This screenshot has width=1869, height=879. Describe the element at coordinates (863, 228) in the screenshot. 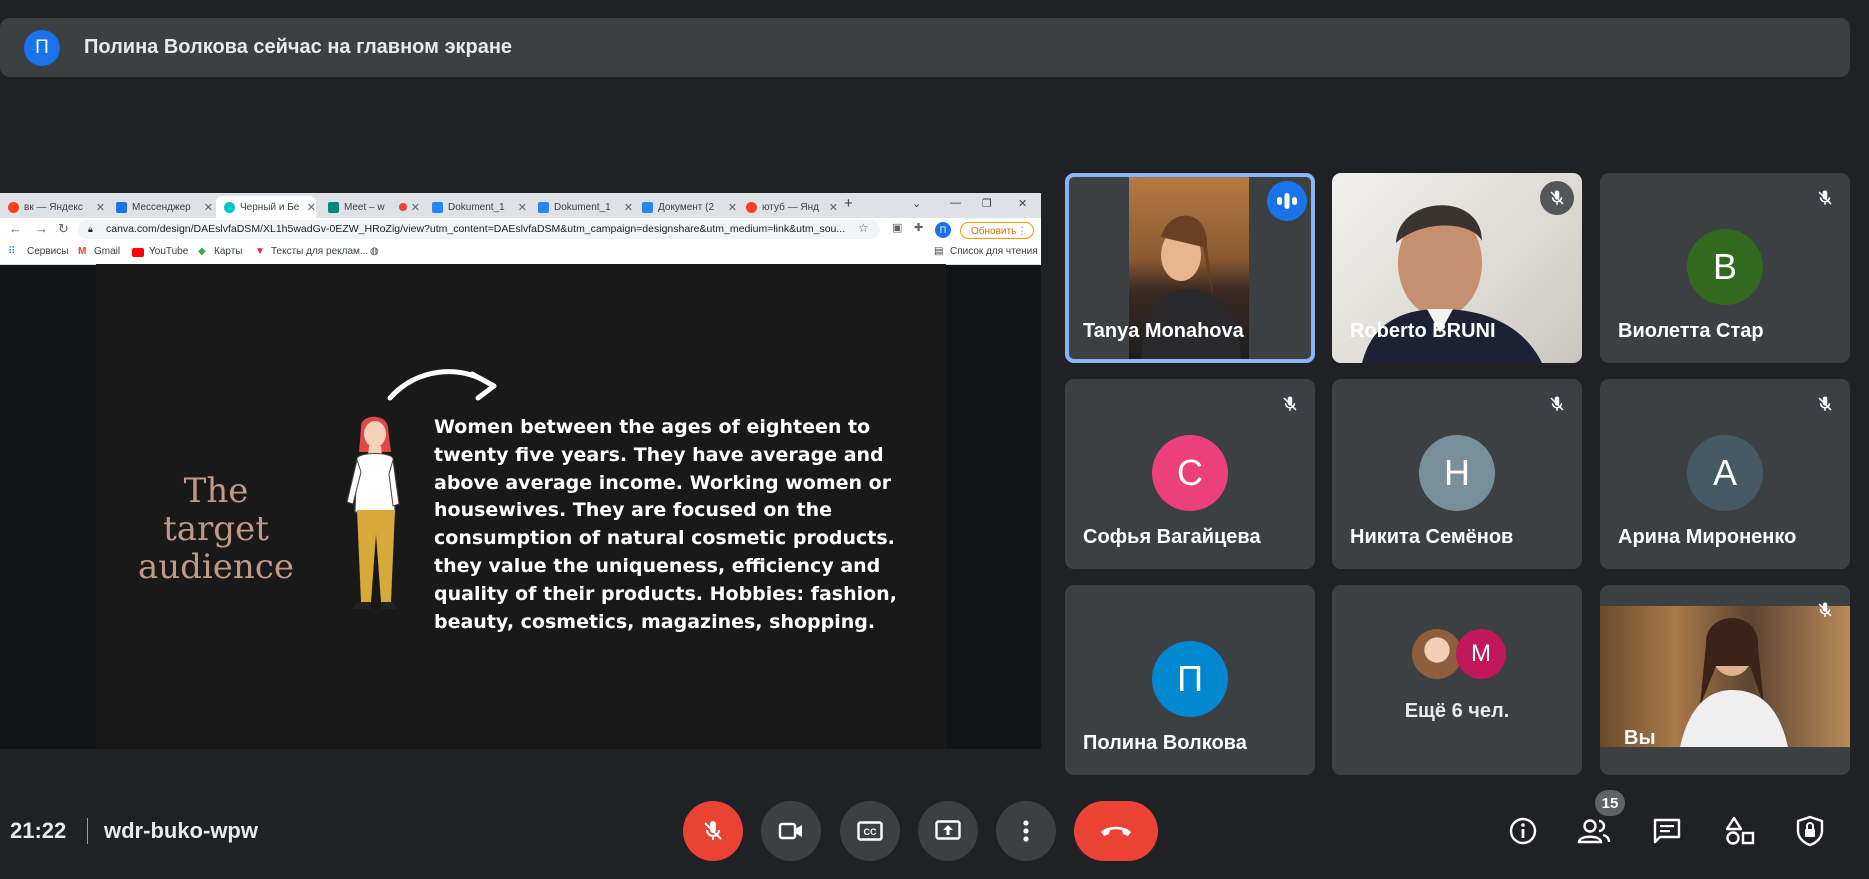

I see `bookmark-star-icon: ☆` at that location.